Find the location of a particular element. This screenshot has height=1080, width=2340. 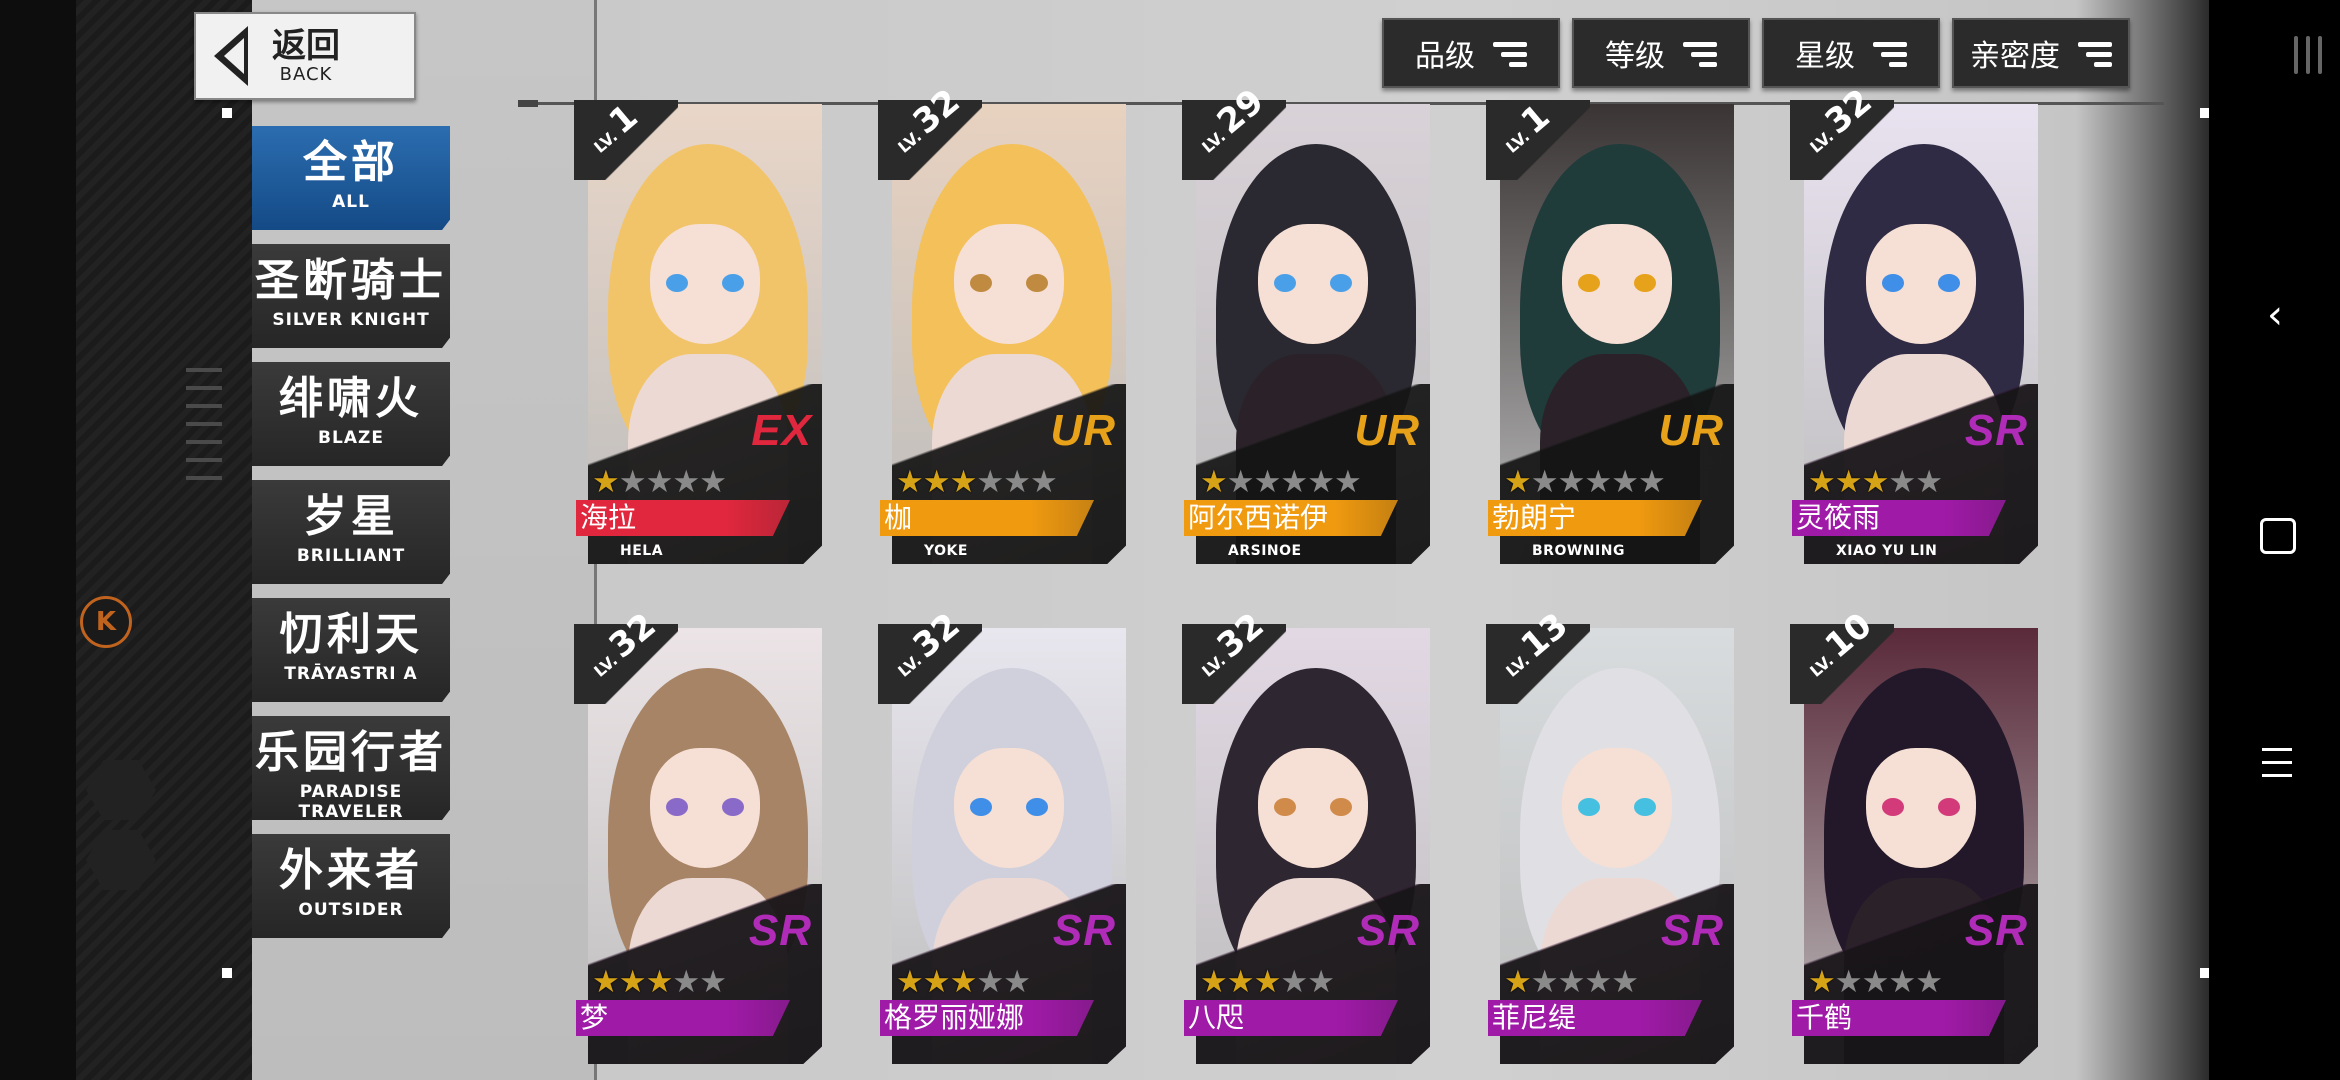

character-card: EX ★★★★★ 海拉 HELA LV.1 is located at coordinates (698, 330).